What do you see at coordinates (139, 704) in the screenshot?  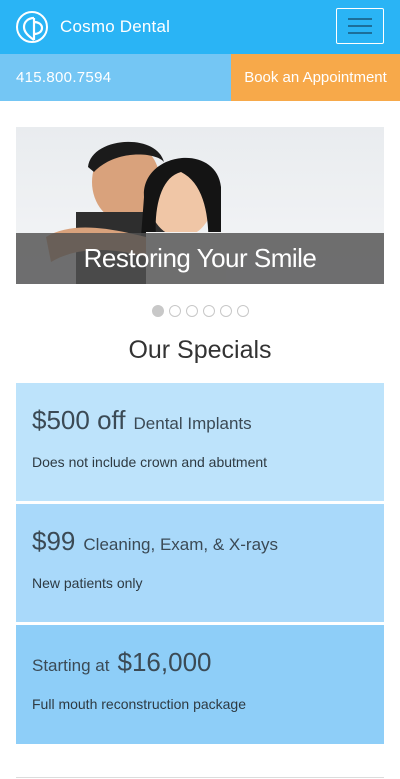 I see `special-description: Full mouth reconstruction package` at bounding box center [139, 704].